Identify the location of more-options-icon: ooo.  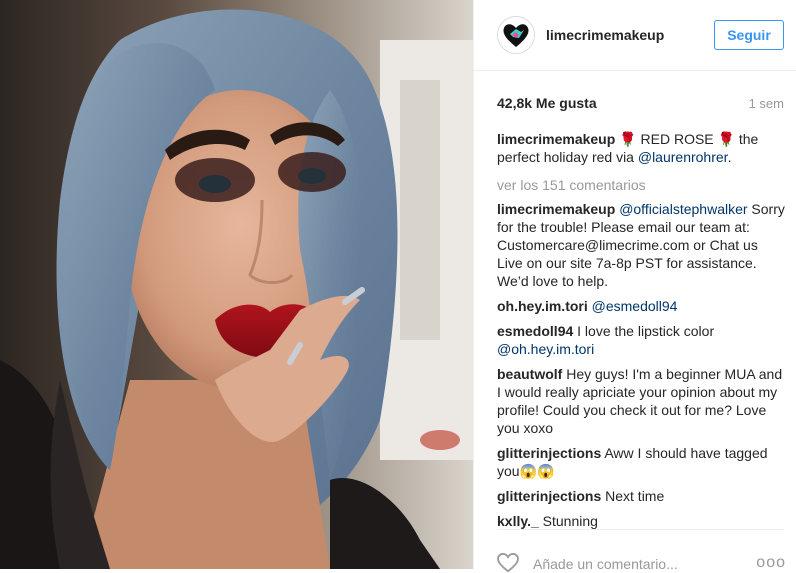
(771, 563).